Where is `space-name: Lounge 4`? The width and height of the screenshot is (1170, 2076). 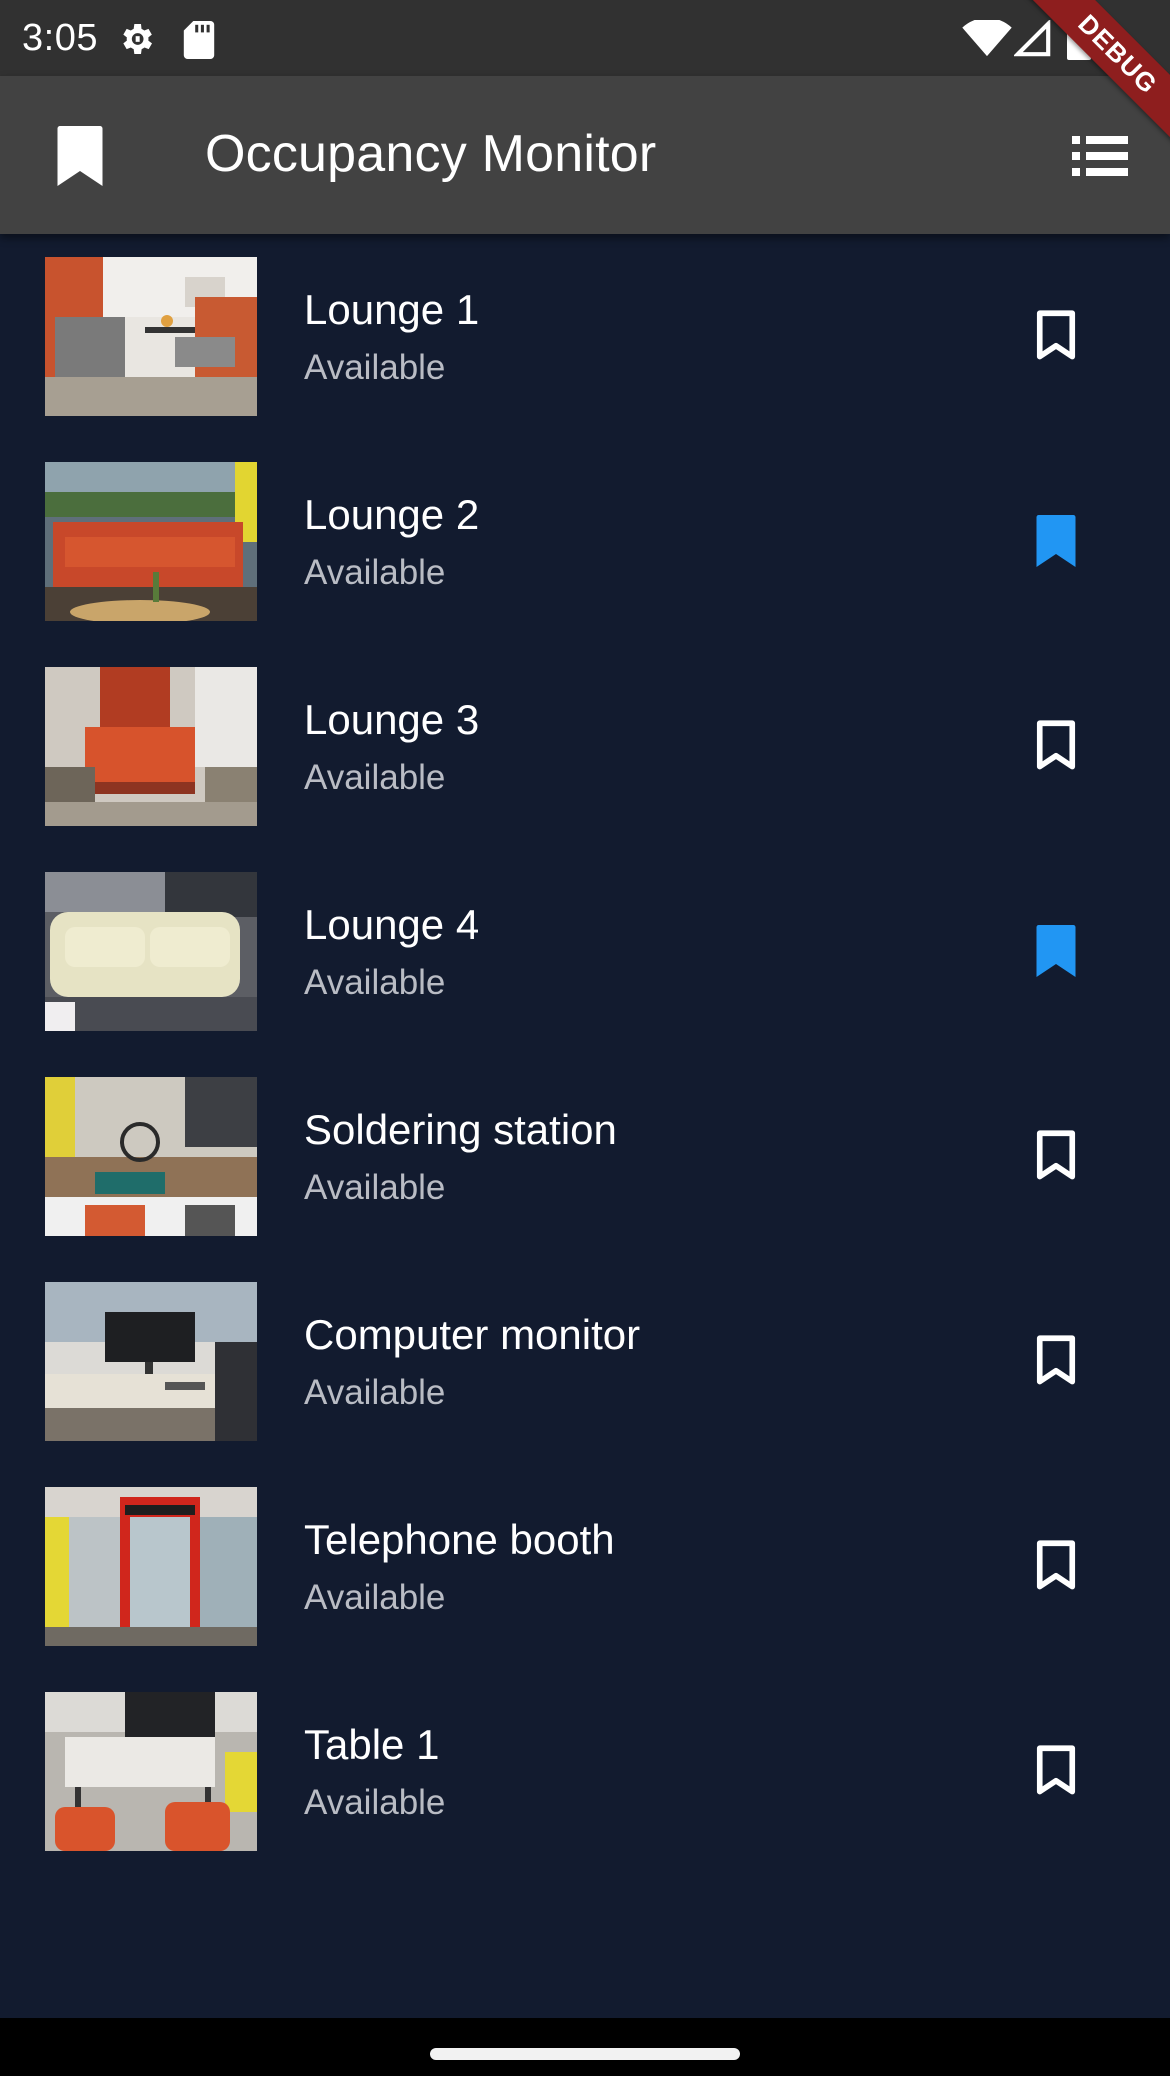 space-name: Lounge 4 is located at coordinates (392, 924).